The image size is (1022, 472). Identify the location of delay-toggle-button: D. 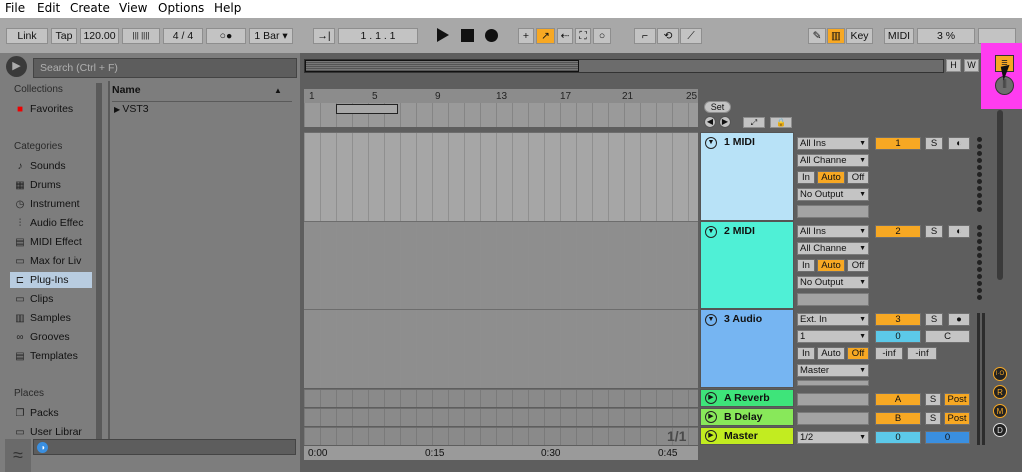
(1000, 430).